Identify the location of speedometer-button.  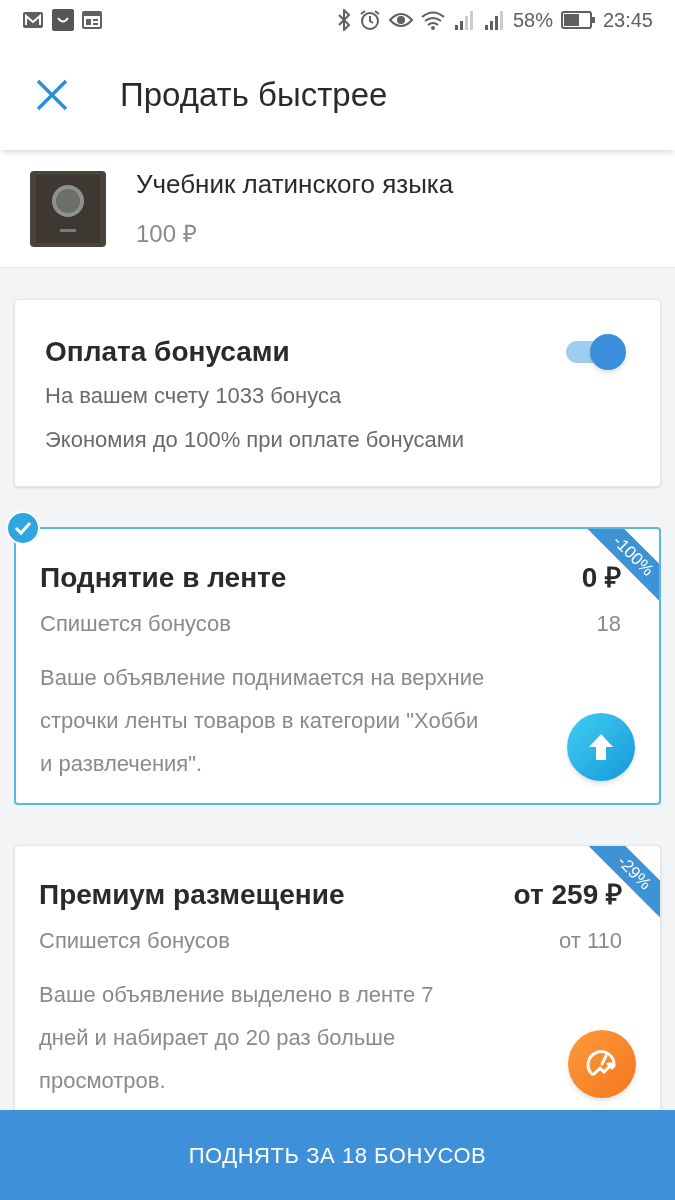
(602, 1064).